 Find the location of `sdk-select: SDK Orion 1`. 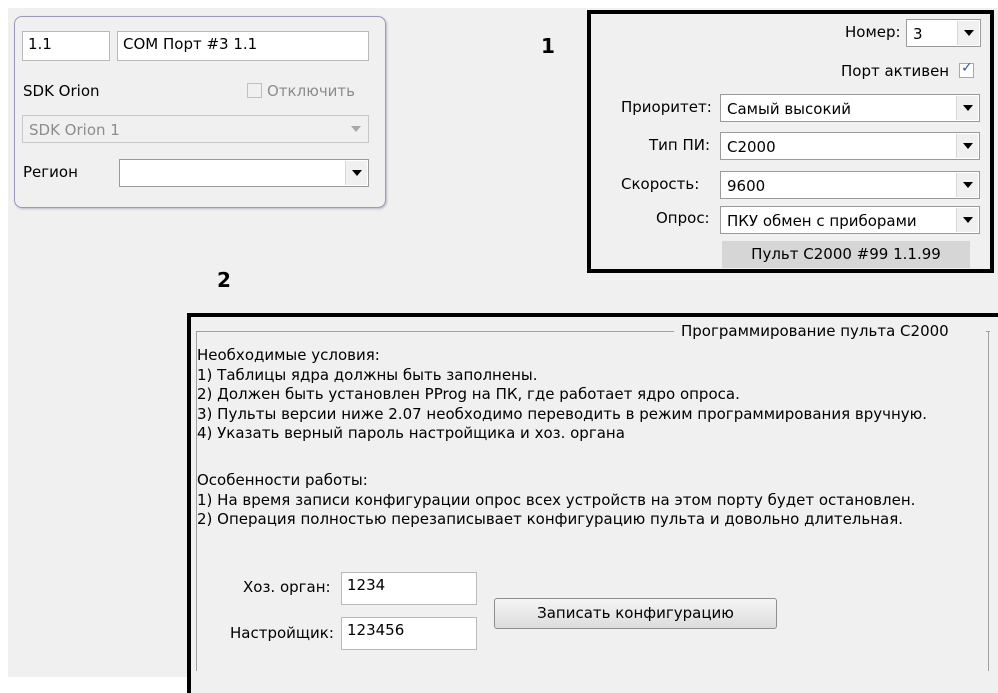

sdk-select: SDK Orion 1 is located at coordinates (195, 129).